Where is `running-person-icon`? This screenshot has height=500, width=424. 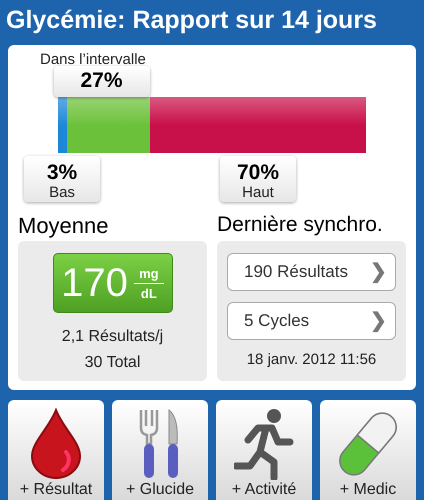 running-person-icon is located at coordinates (264, 444).